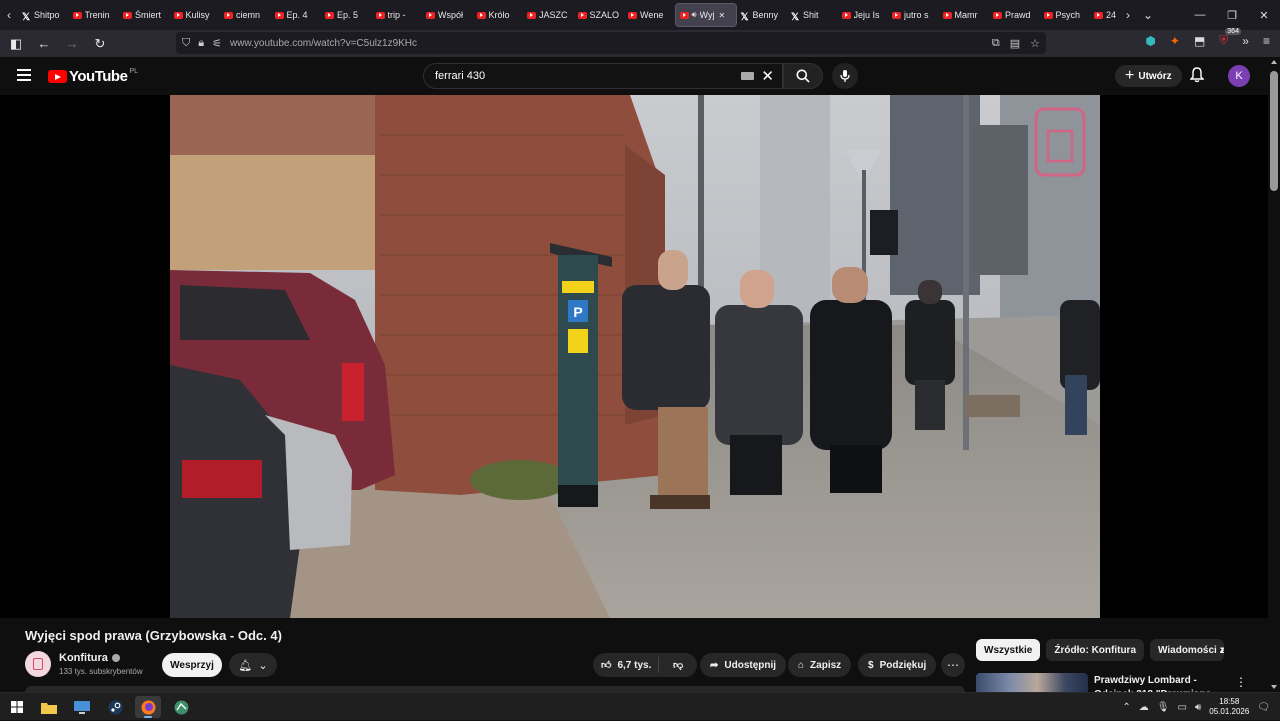 Image resolution: width=1280 pixels, height=721 pixels. Describe the element at coordinates (49, 707) in the screenshot. I see `file-explorer-icon` at that location.